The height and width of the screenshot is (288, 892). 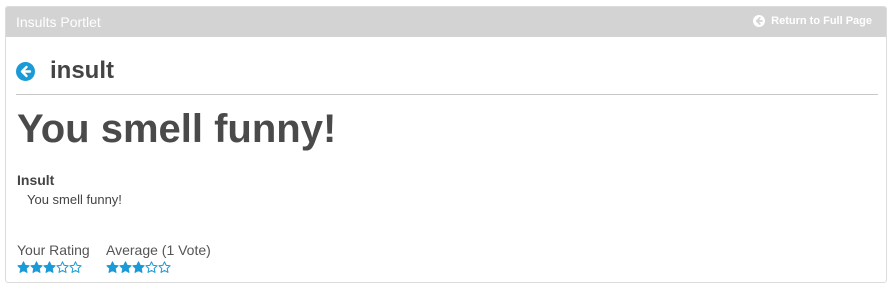 What do you see at coordinates (58, 22) in the screenshot?
I see `portlet-title: Insults Portlet` at bounding box center [58, 22].